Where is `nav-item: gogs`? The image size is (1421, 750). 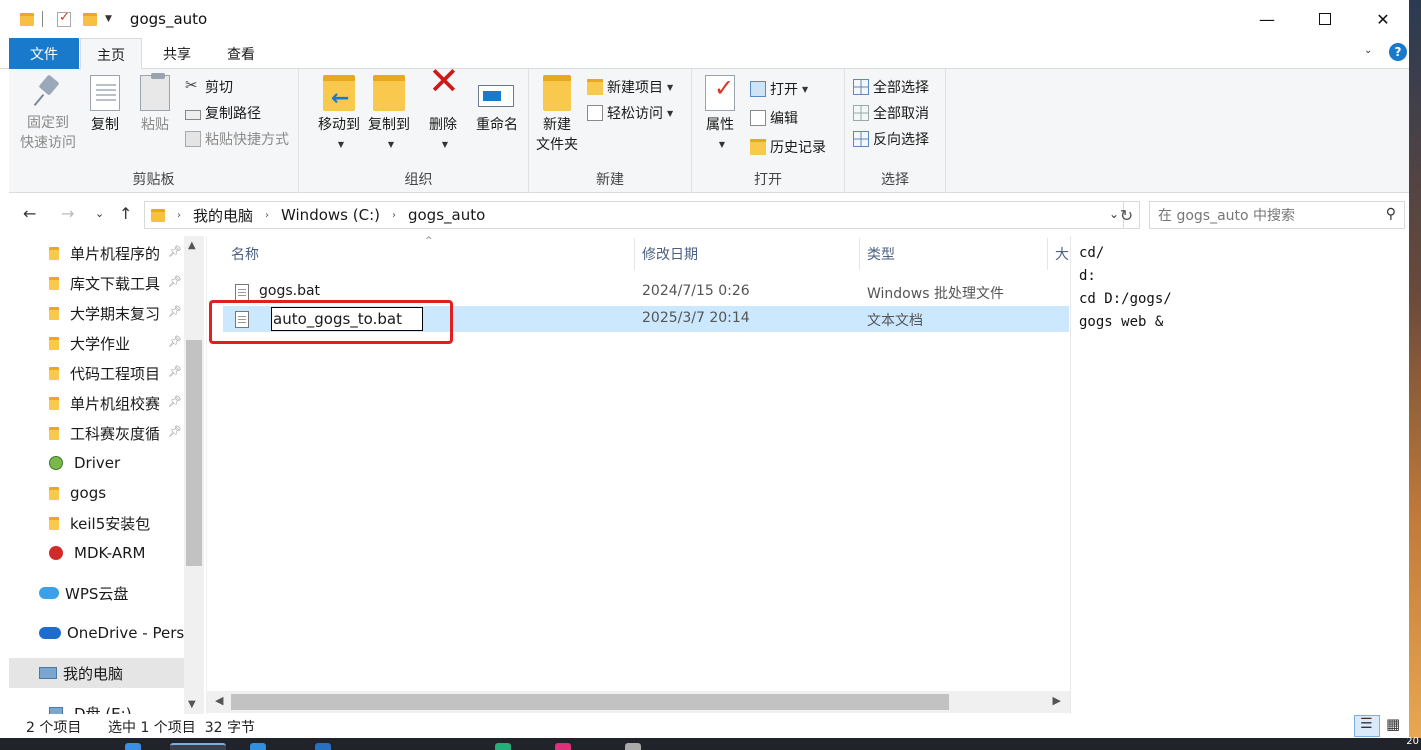
nav-item: gogs is located at coordinates (96, 493).